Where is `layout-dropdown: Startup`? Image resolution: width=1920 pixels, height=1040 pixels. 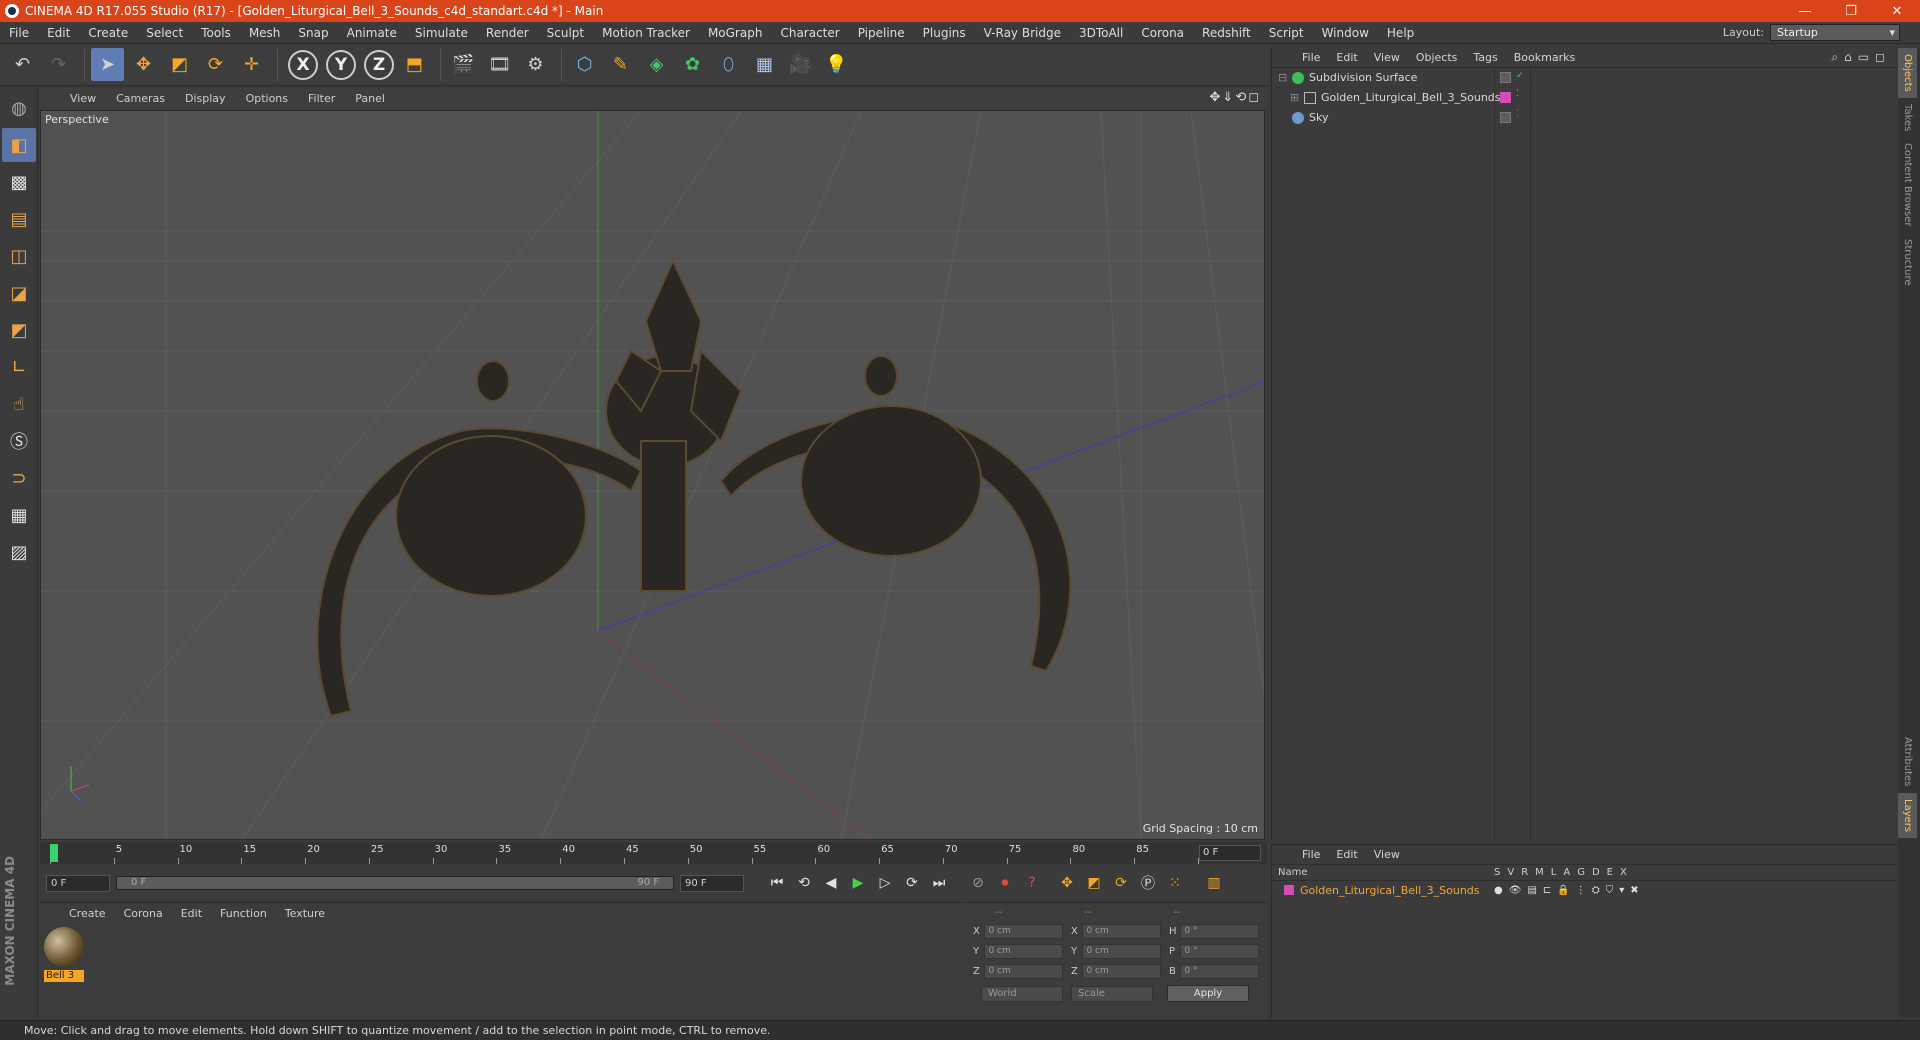
layout-dropdown: Startup is located at coordinates (1835, 32).